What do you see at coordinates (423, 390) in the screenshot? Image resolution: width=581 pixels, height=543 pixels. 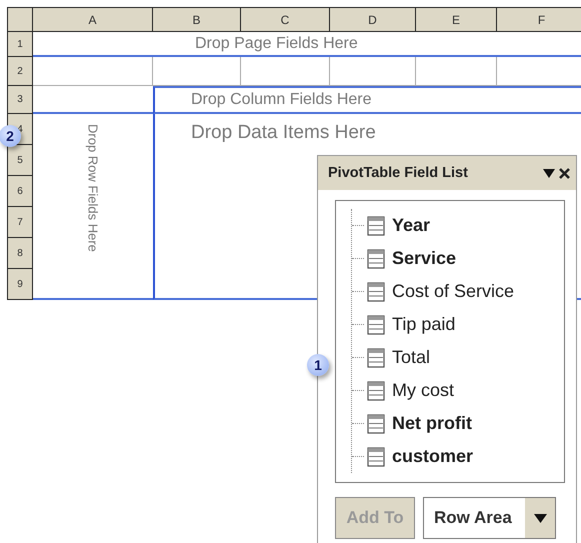 I see `field-item: My cost` at bounding box center [423, 390].